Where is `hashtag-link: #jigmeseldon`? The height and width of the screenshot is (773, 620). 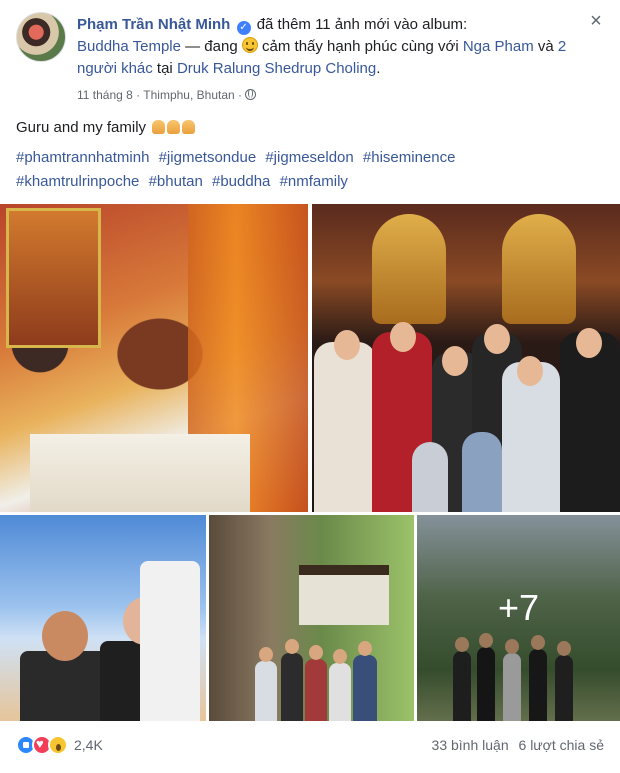
hashtag-link: #jigmeseldon is located at coordinates (309, 157).